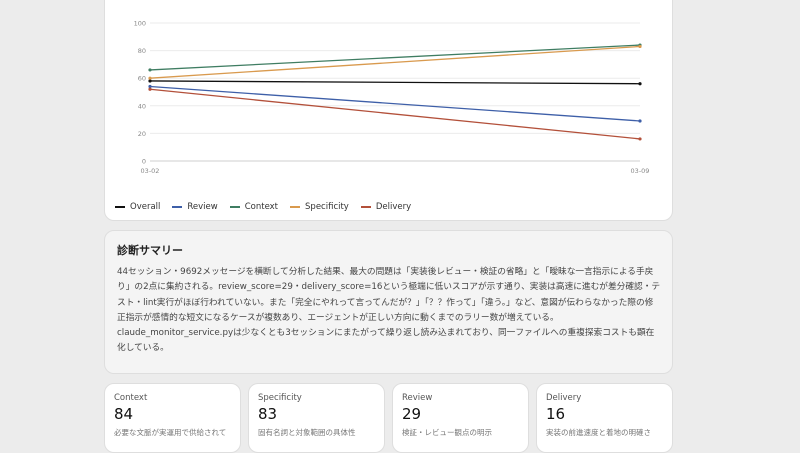 The image size is (800, 453). What do you see at coordinates (172, 418) in the screenshot?
I see `metric-card-context: Context 84 必要な文脈が実運用で供給されて` at bounding box center [172, 418].